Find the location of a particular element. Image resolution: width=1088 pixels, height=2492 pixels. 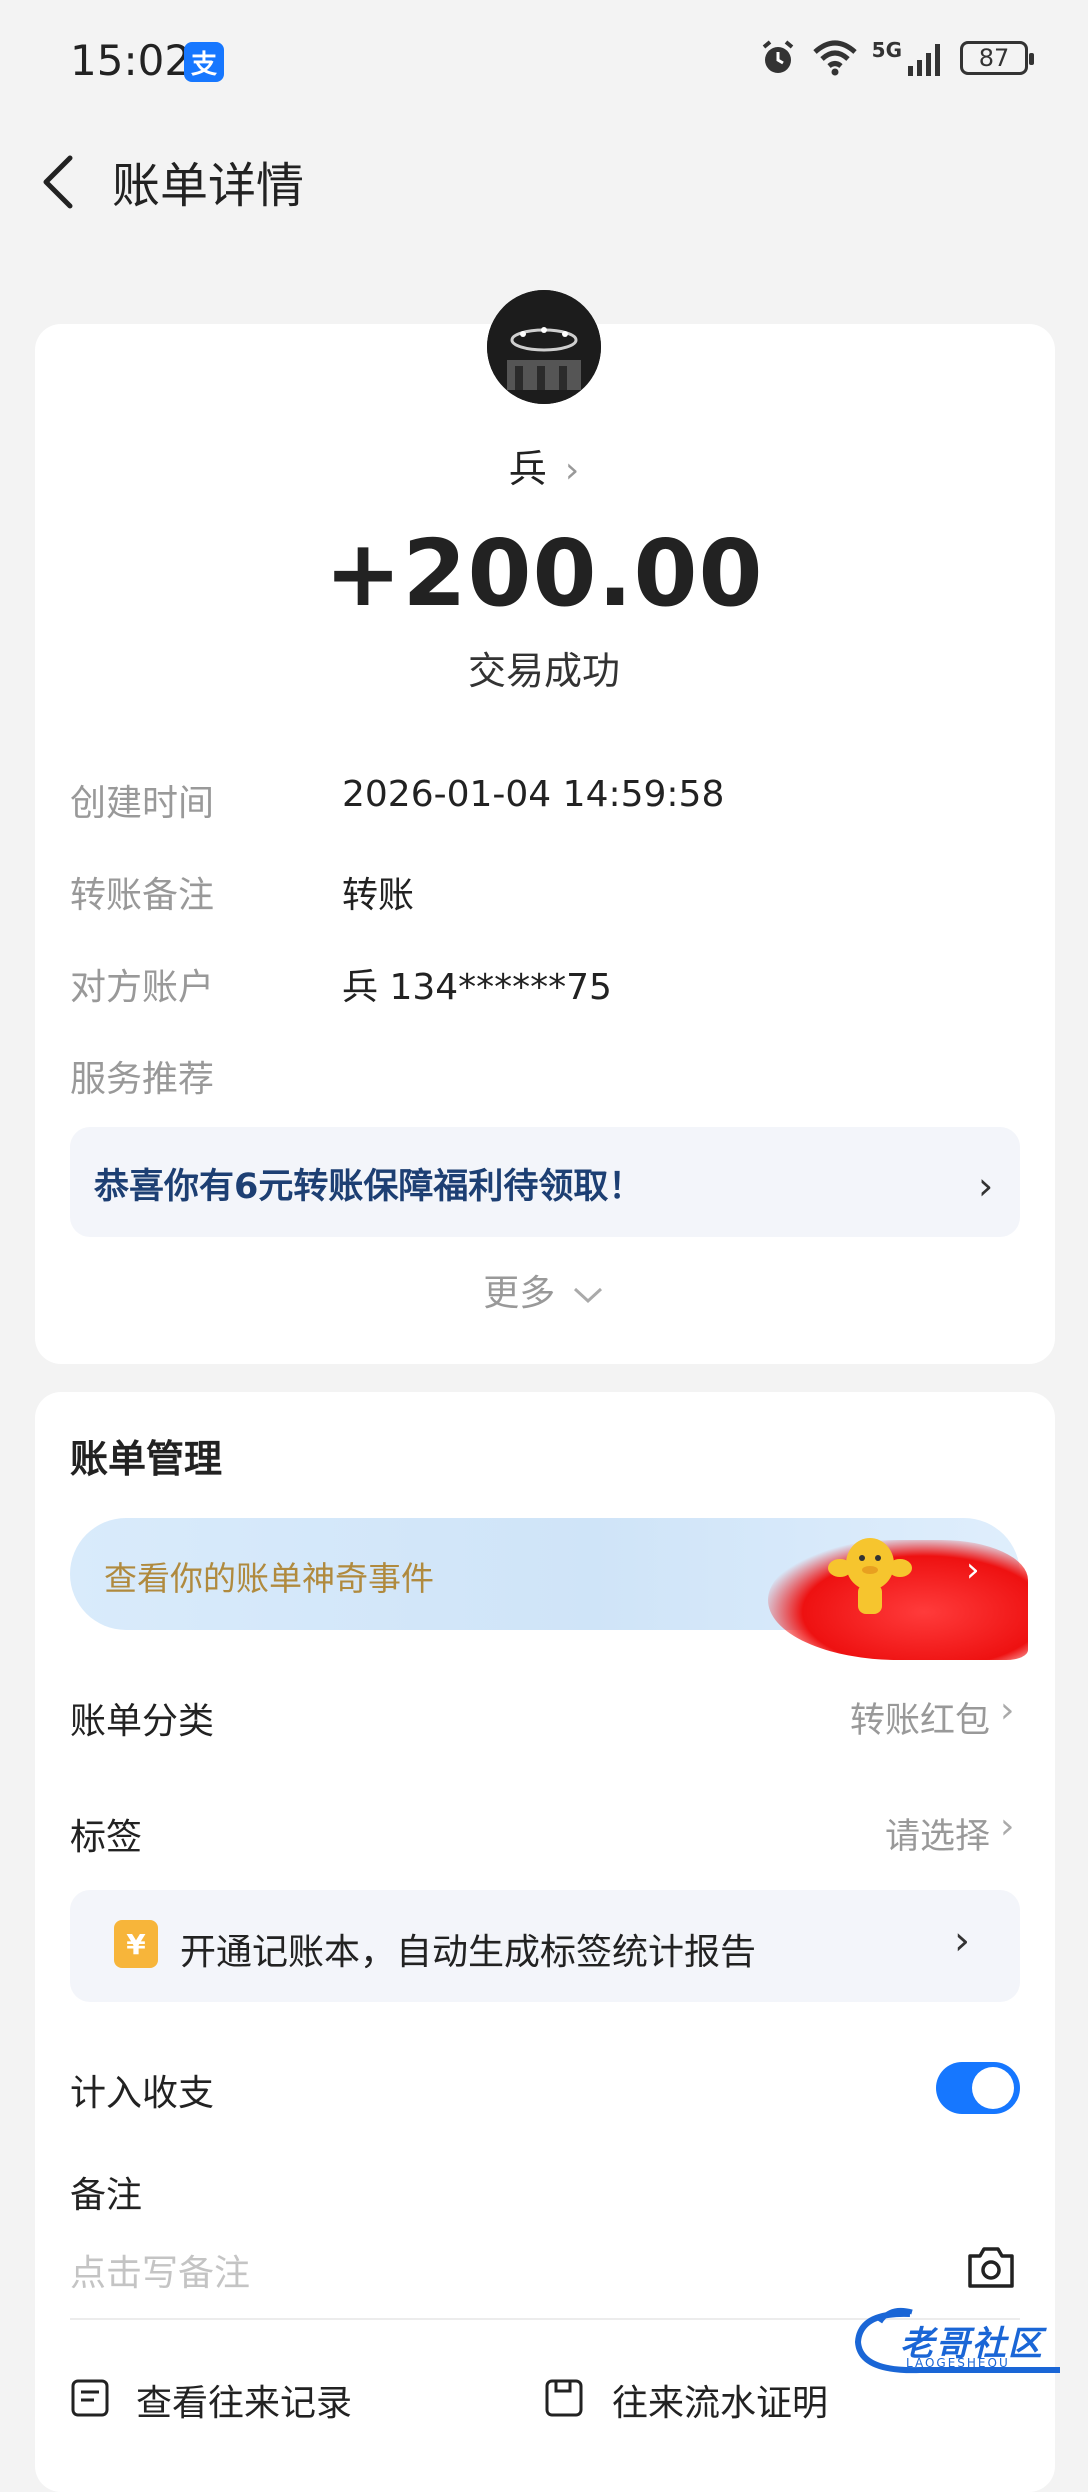

status-time: 15:02 is located at coordinates (131, 60).